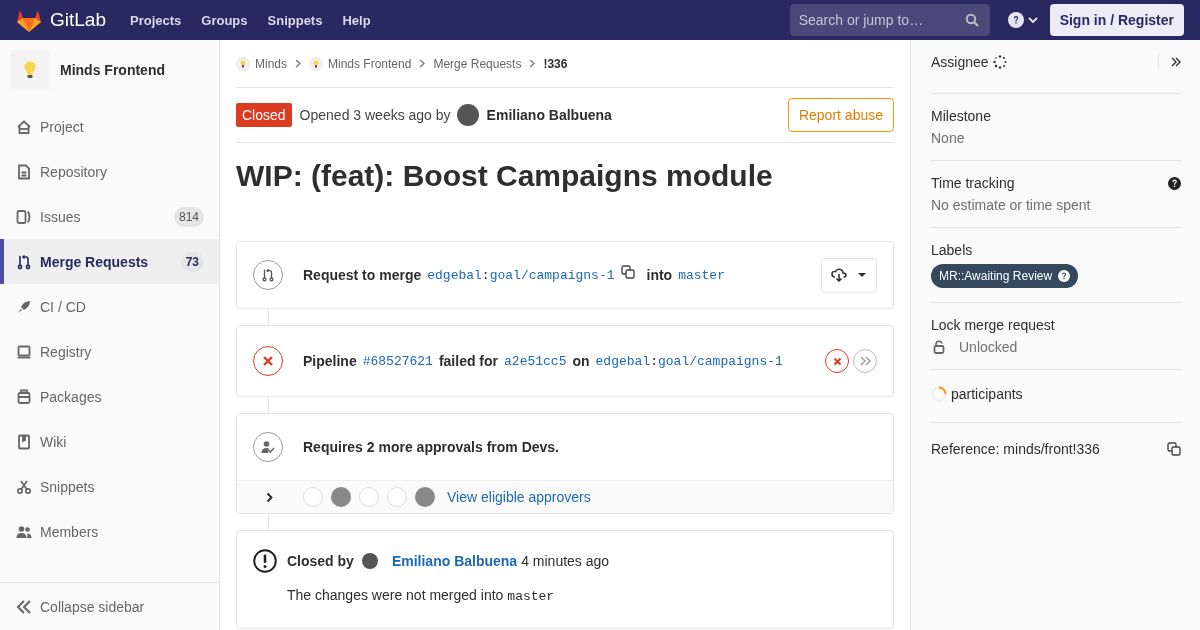 The height and width of the screenshot is (630, 1200). Describe the element at coordinates (701, 275) in the screenshot. I see `target-branch-link: master` at that location.